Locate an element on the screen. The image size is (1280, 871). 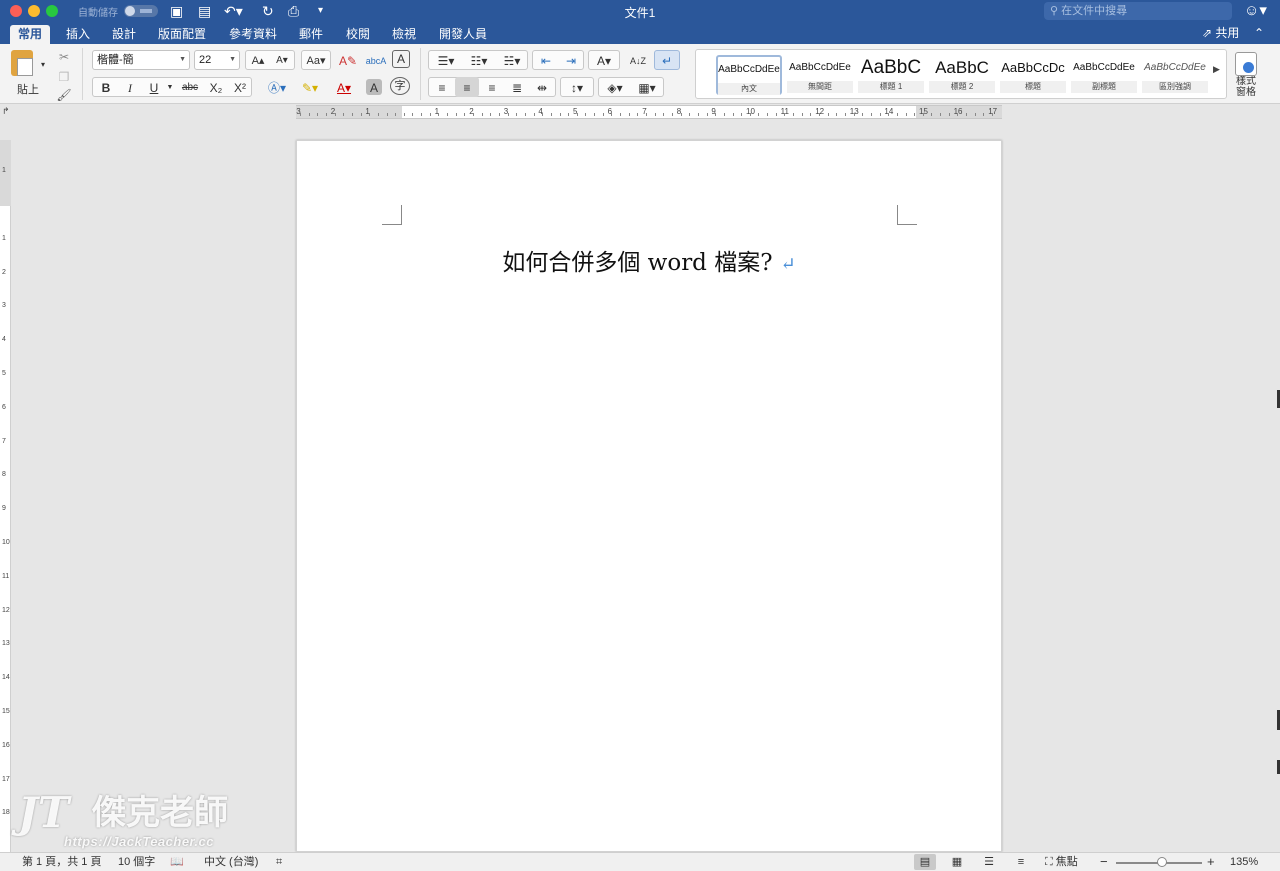
line-spacing-icon: ↕▾ is located at coordinates (577, 87).